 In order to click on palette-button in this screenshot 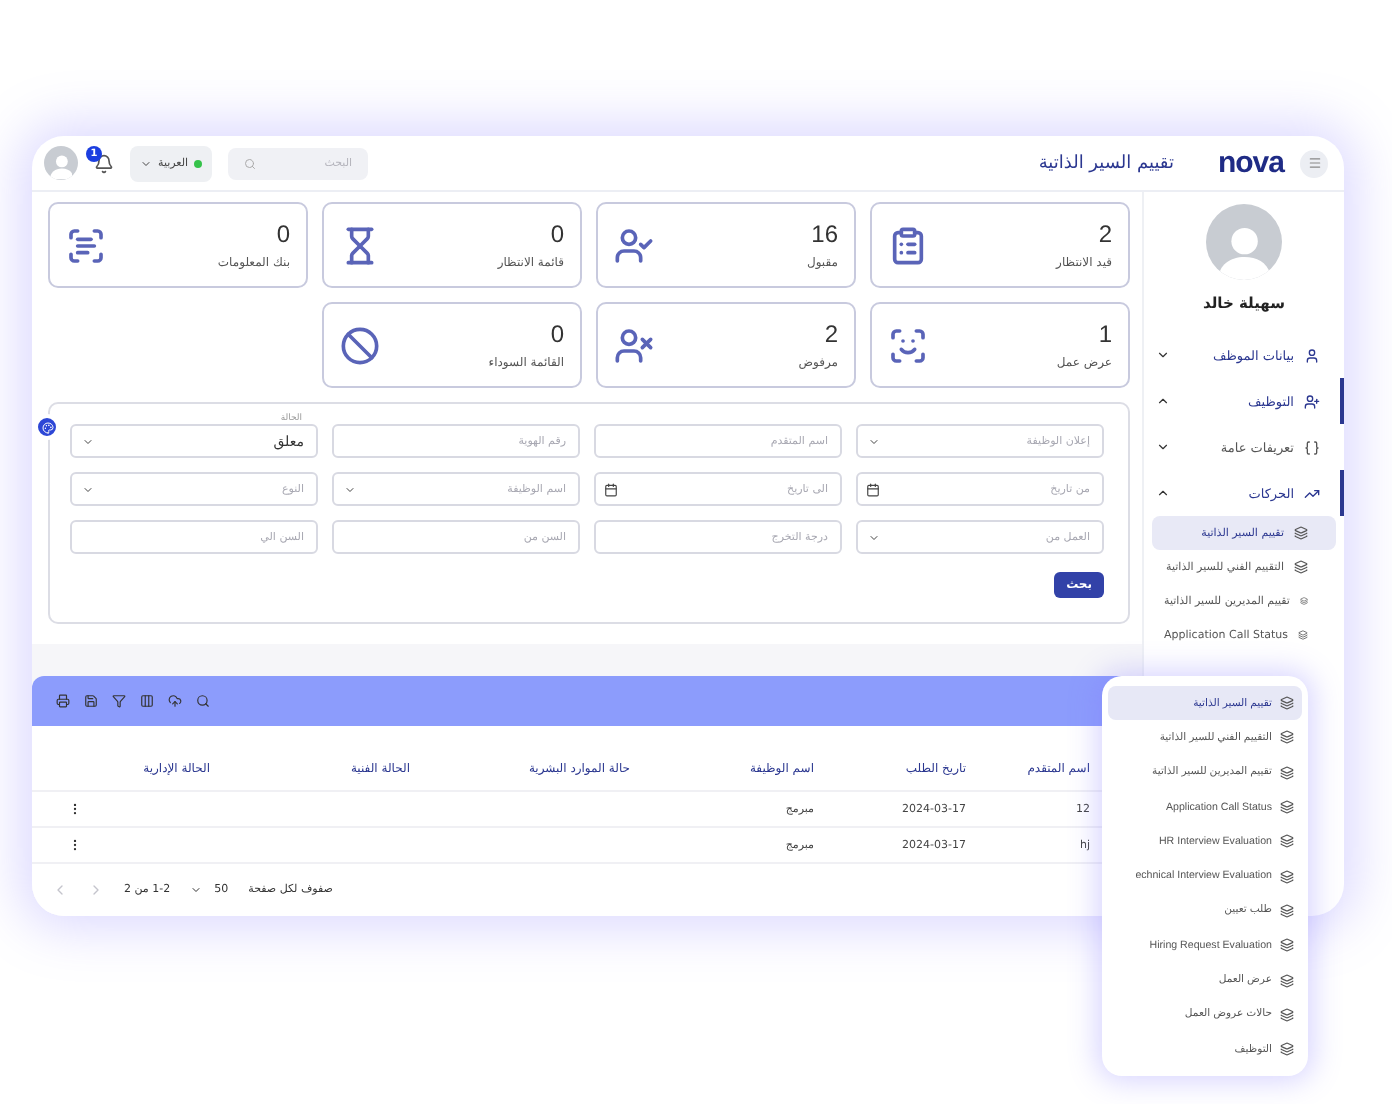, I will do `click(47, 427)`.